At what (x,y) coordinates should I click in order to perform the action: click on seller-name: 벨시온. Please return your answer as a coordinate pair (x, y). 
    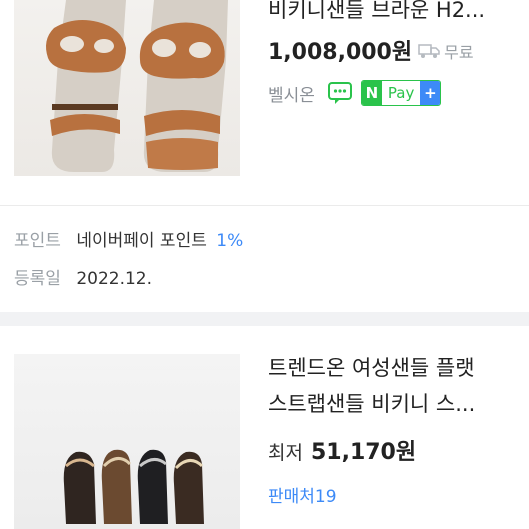
    Looking at the image, I should click on (291, 93).